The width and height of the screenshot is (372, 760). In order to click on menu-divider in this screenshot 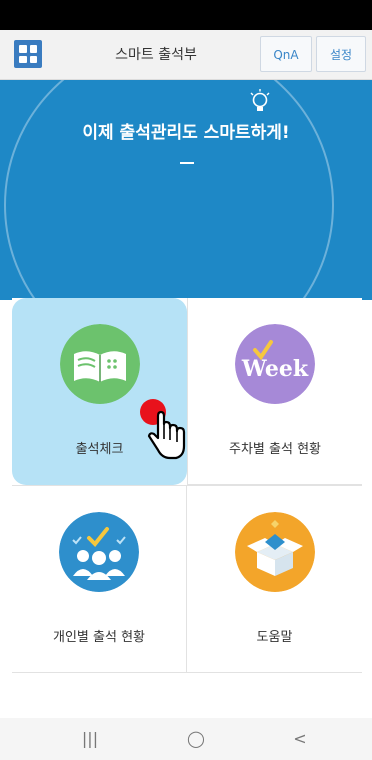, I will do `click(187, 672)`.